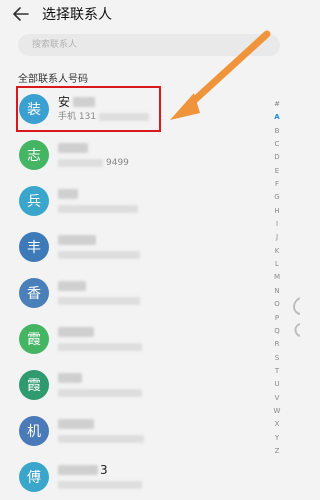  Describe the element at coordinates (276, 117) in the screenshot. I see `alphabet-letter: A` at that location.